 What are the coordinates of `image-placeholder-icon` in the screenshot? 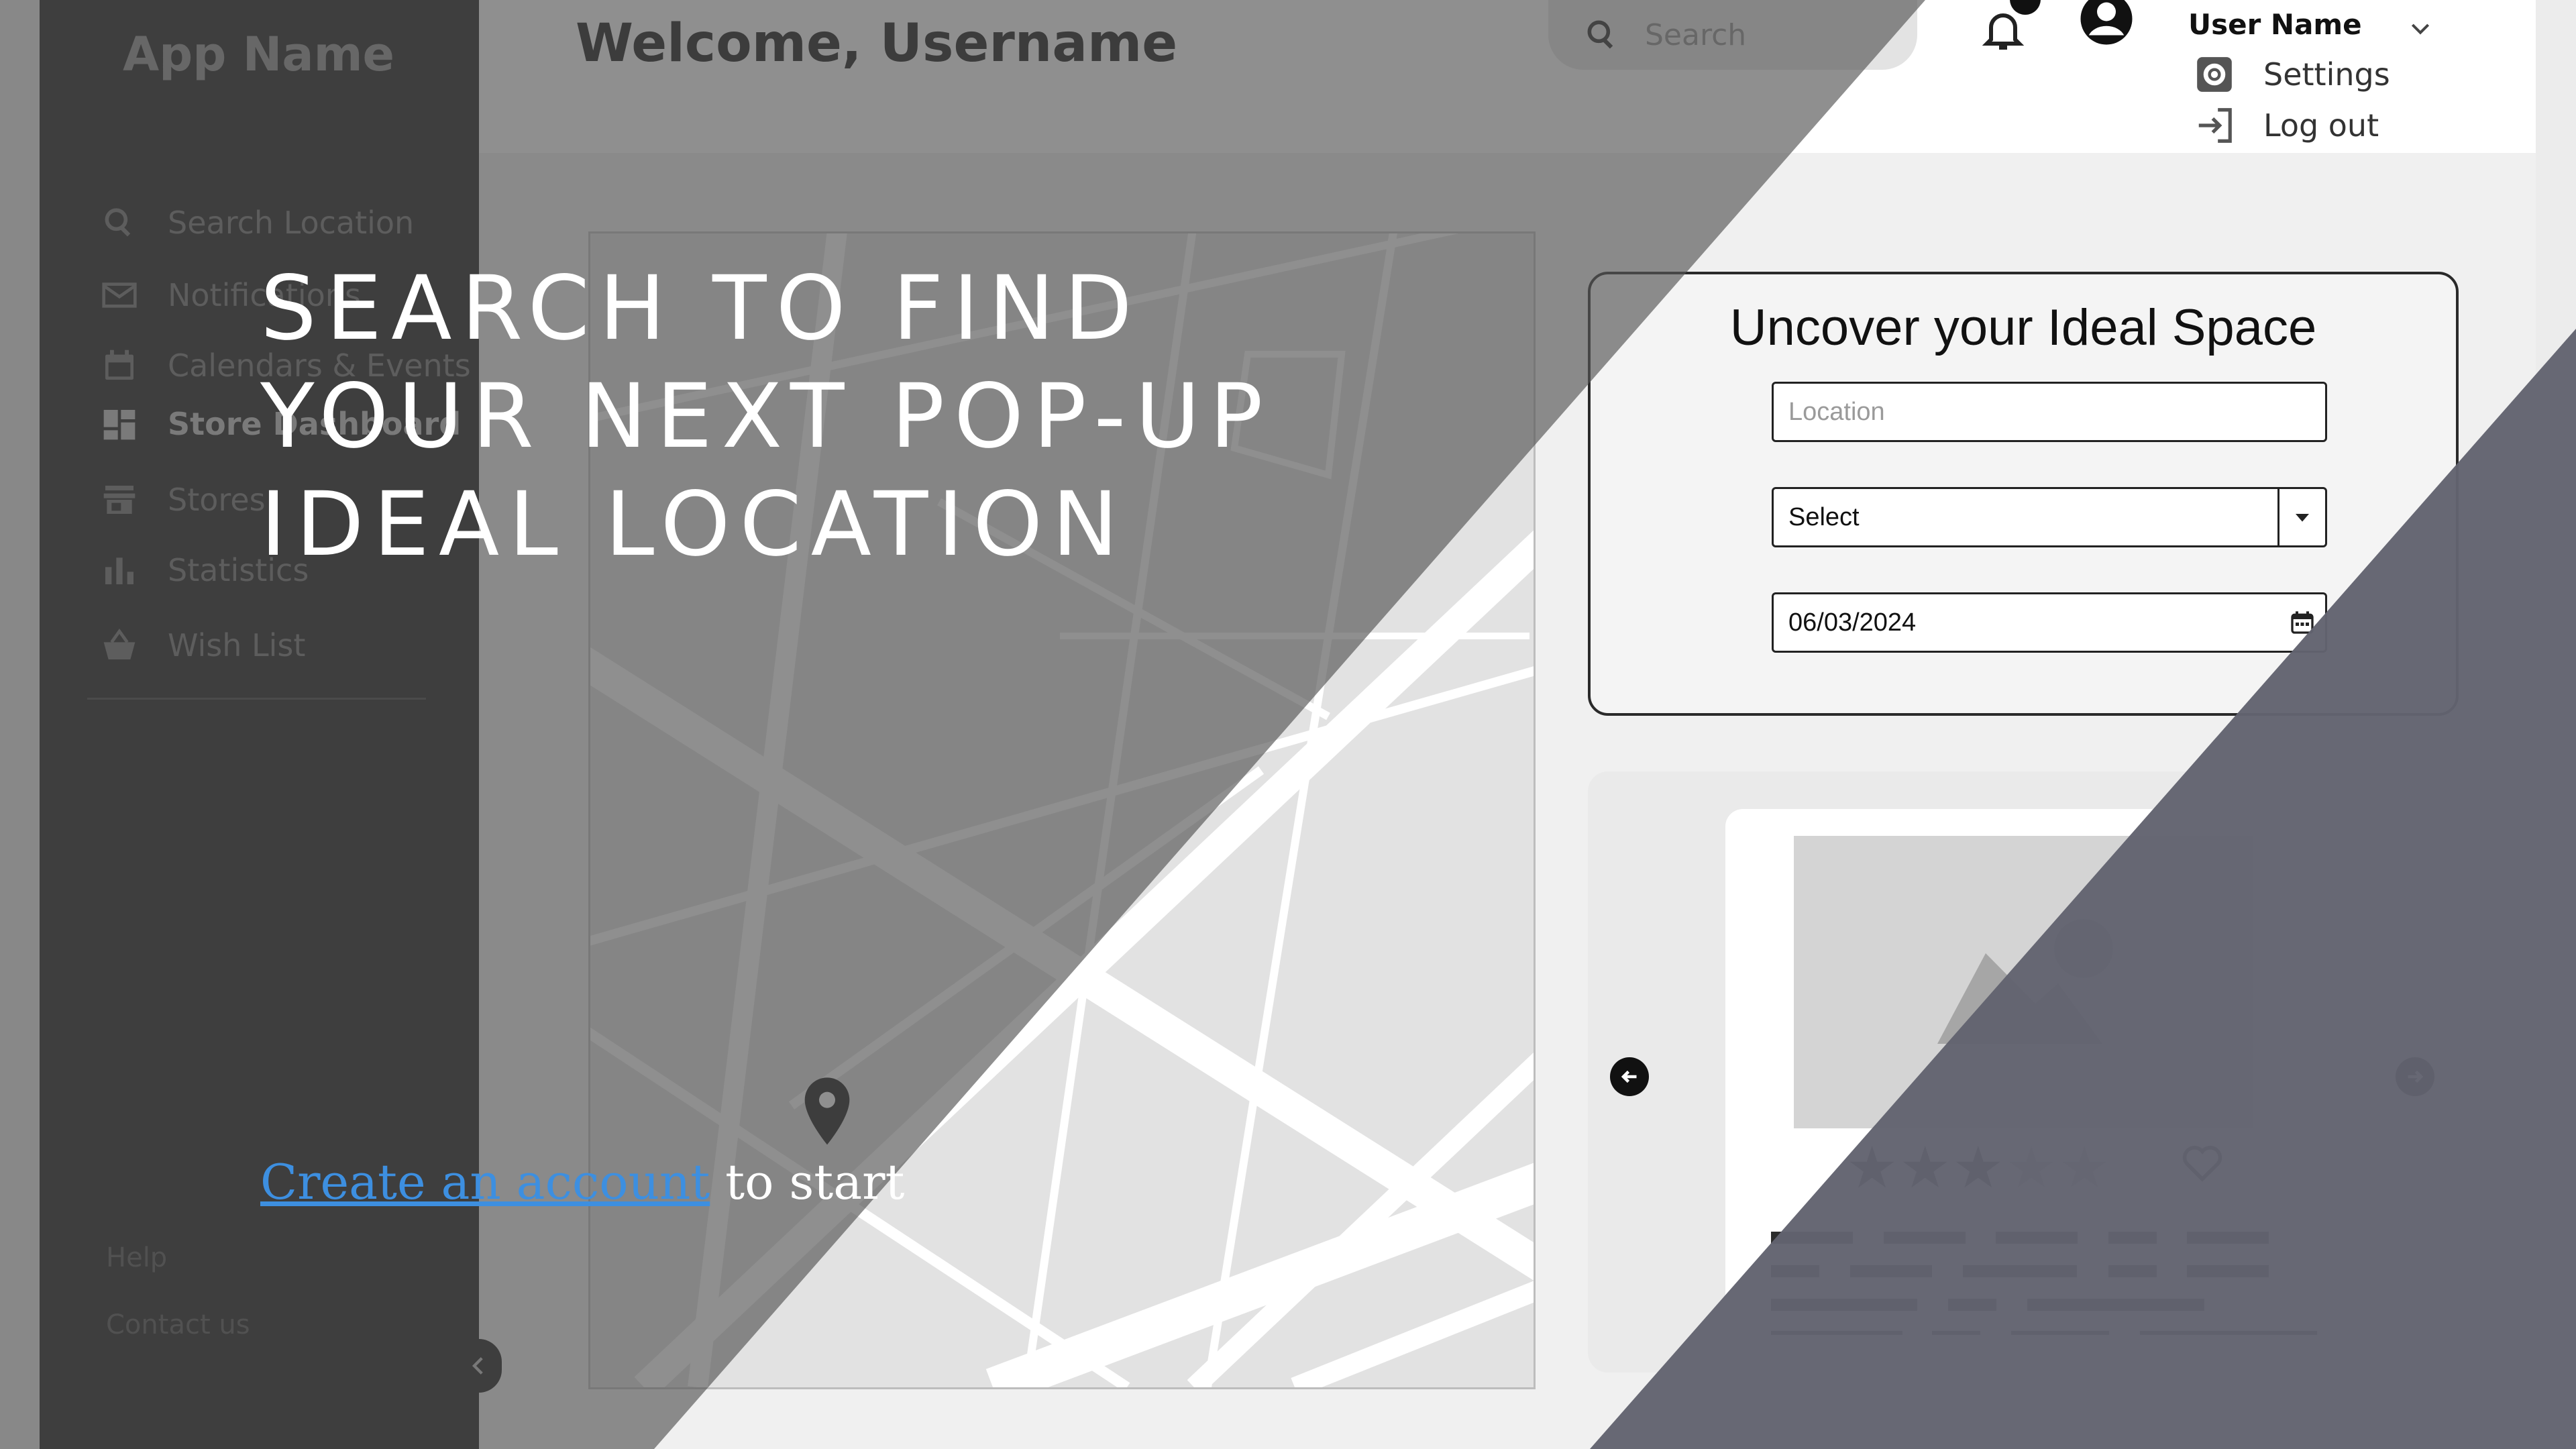 It's located at (2025, 981).